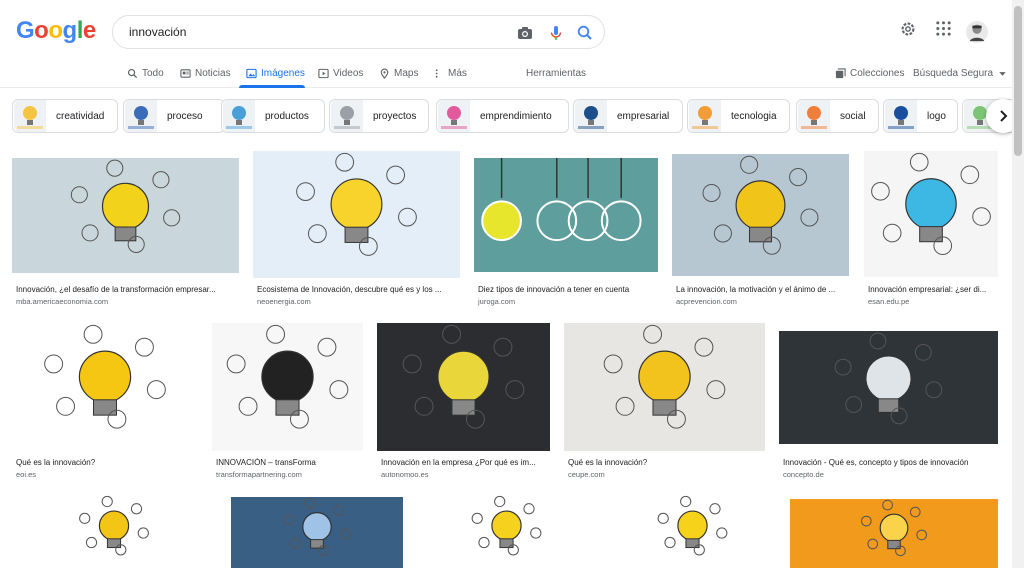 Image resolution: width=1024 pixels, height=568 pixels. I want to click on chip-label: productos, so click(287, 116).